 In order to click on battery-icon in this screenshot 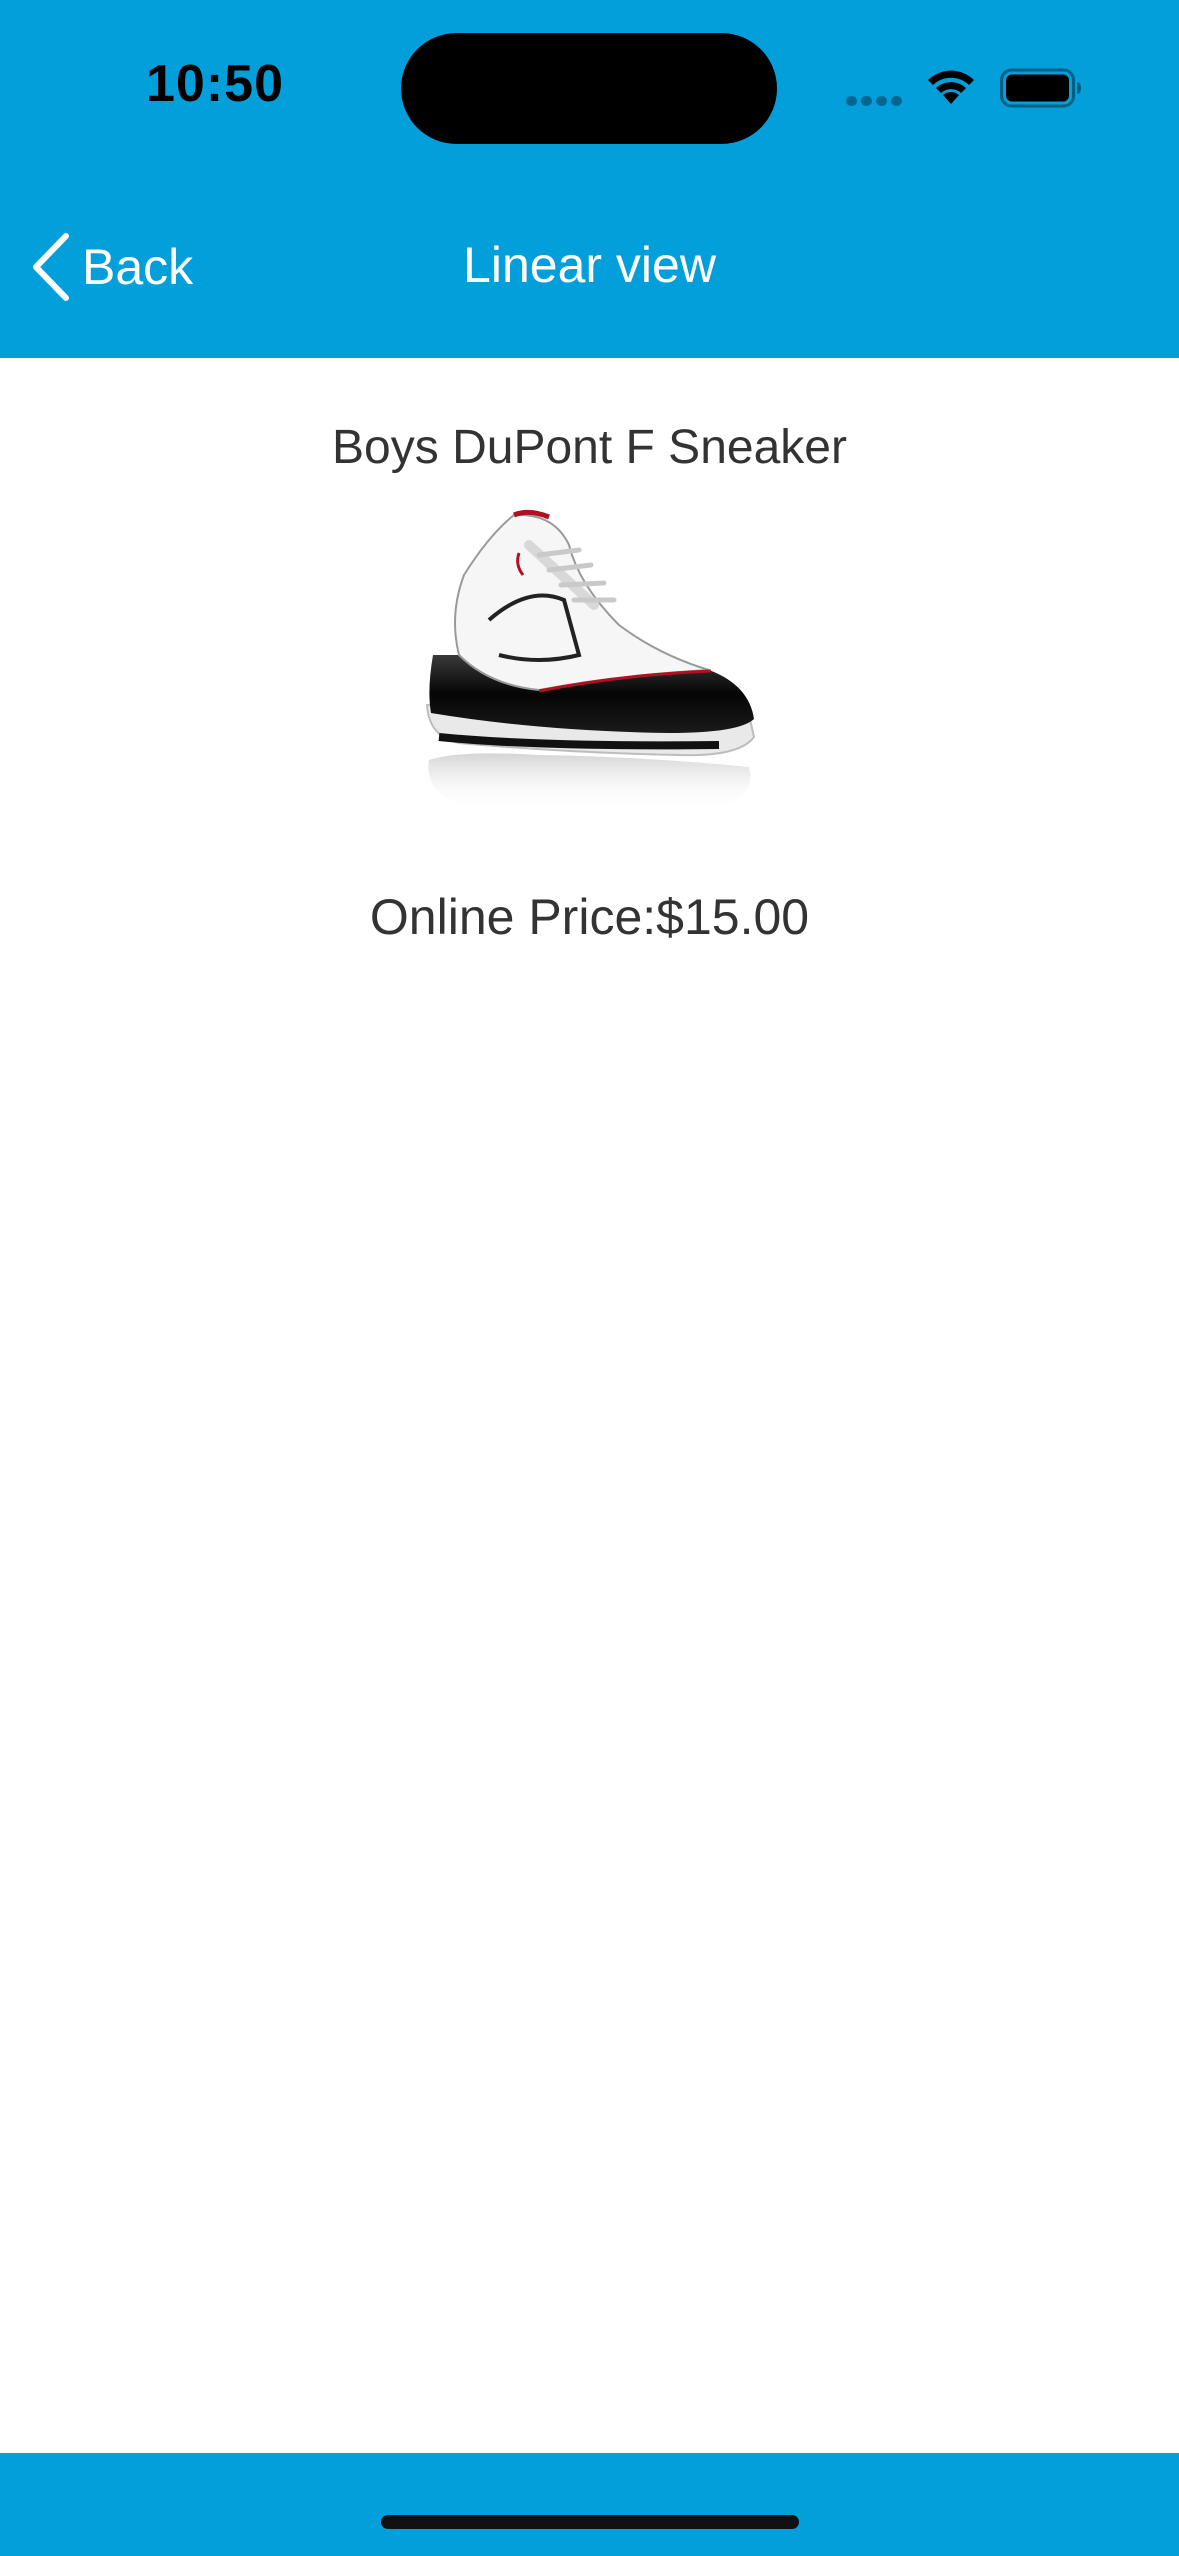, I will do `click(1040, 88)`.